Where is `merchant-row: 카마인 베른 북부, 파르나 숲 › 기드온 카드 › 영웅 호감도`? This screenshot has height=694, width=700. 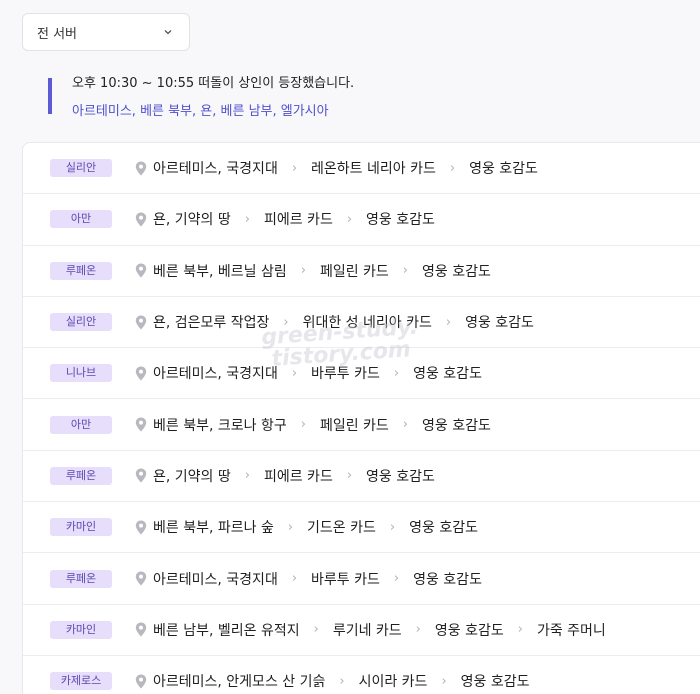
merchant-row: 카마인 베른 북부, 파르나 숲 › 기드온 카드 › 영웅 호감도 is located at coordinates (361, 528).